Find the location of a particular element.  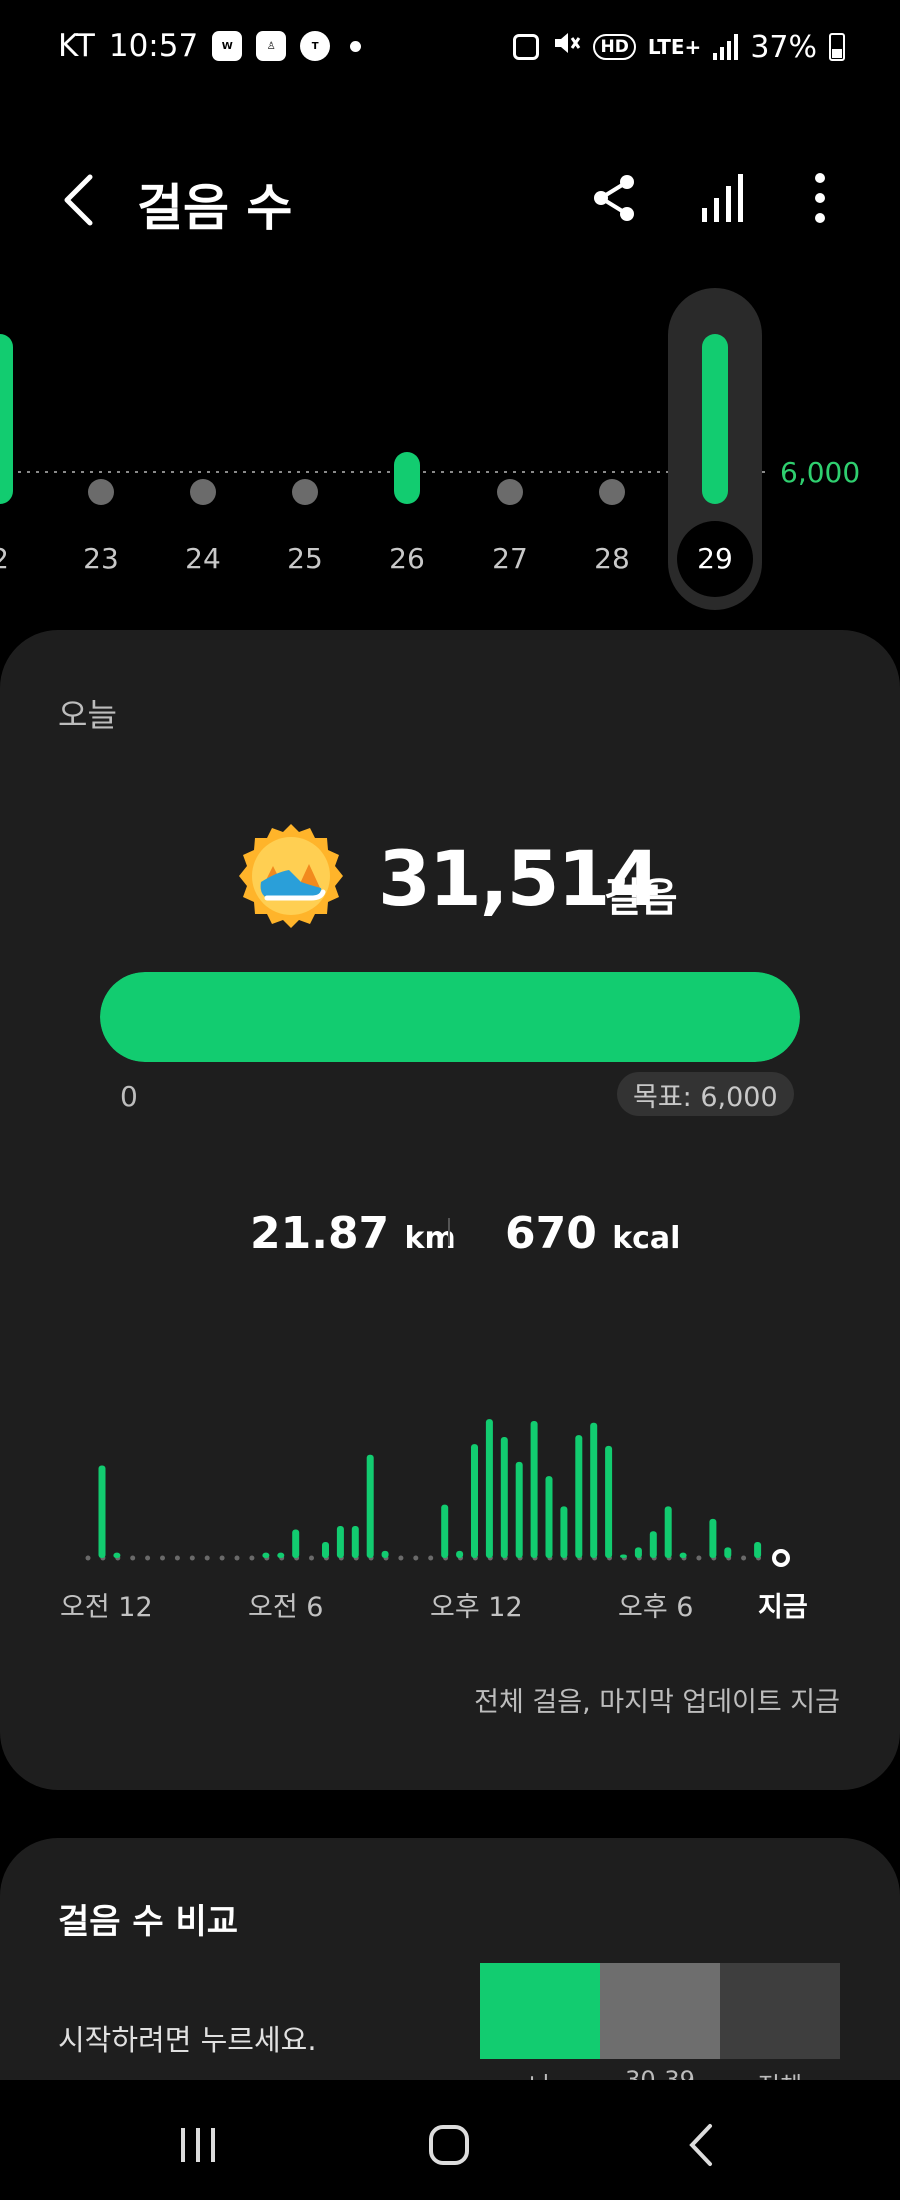

clock: 10:57 is located at coordinates (153, 46).